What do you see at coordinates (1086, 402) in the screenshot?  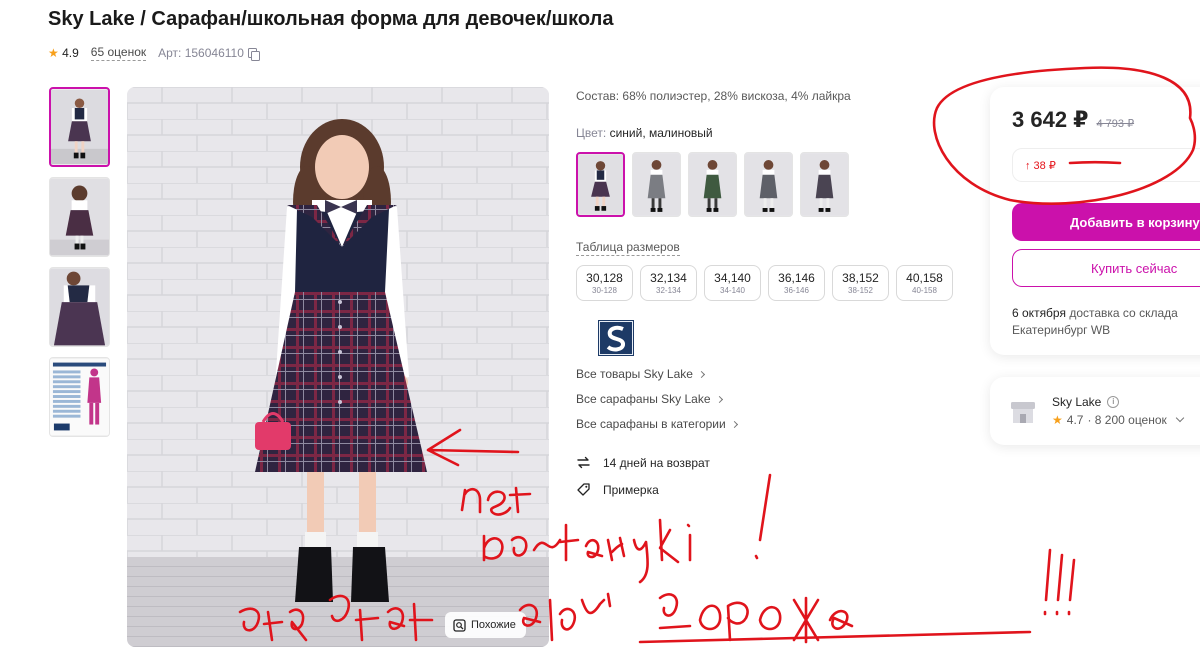 I see `seller-name: Sky Lake i` at bounding box center [1086, 402].